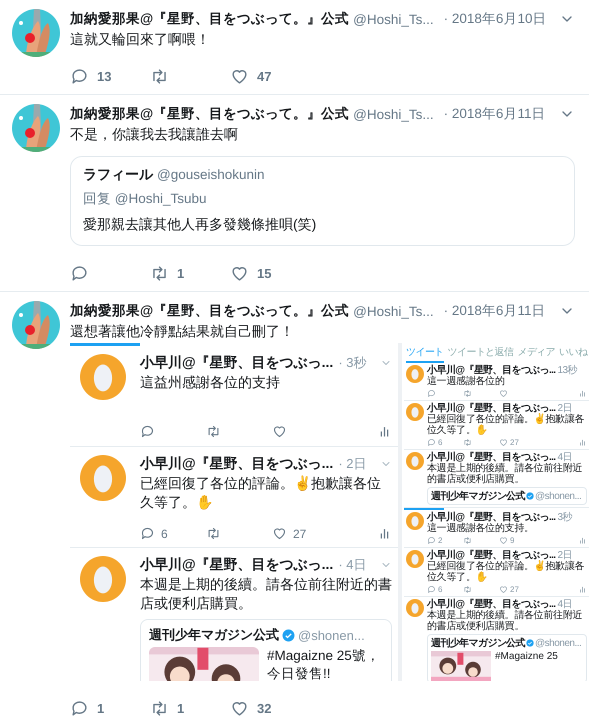 The width and height of the screenshot is (589, 723). What do you see at coordinates (154, 134) in the screenshot?
I see `tweet-text: 不是，你讓我去我讓誰去啊` at bounding box center [154, 134].